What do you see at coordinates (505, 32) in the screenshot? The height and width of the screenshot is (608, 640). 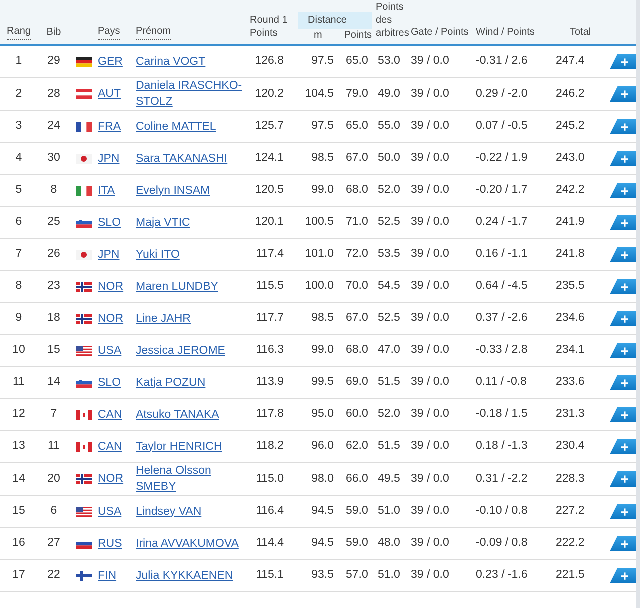 I see `column-header: Wind / Points` at bounding box center [505, 32].